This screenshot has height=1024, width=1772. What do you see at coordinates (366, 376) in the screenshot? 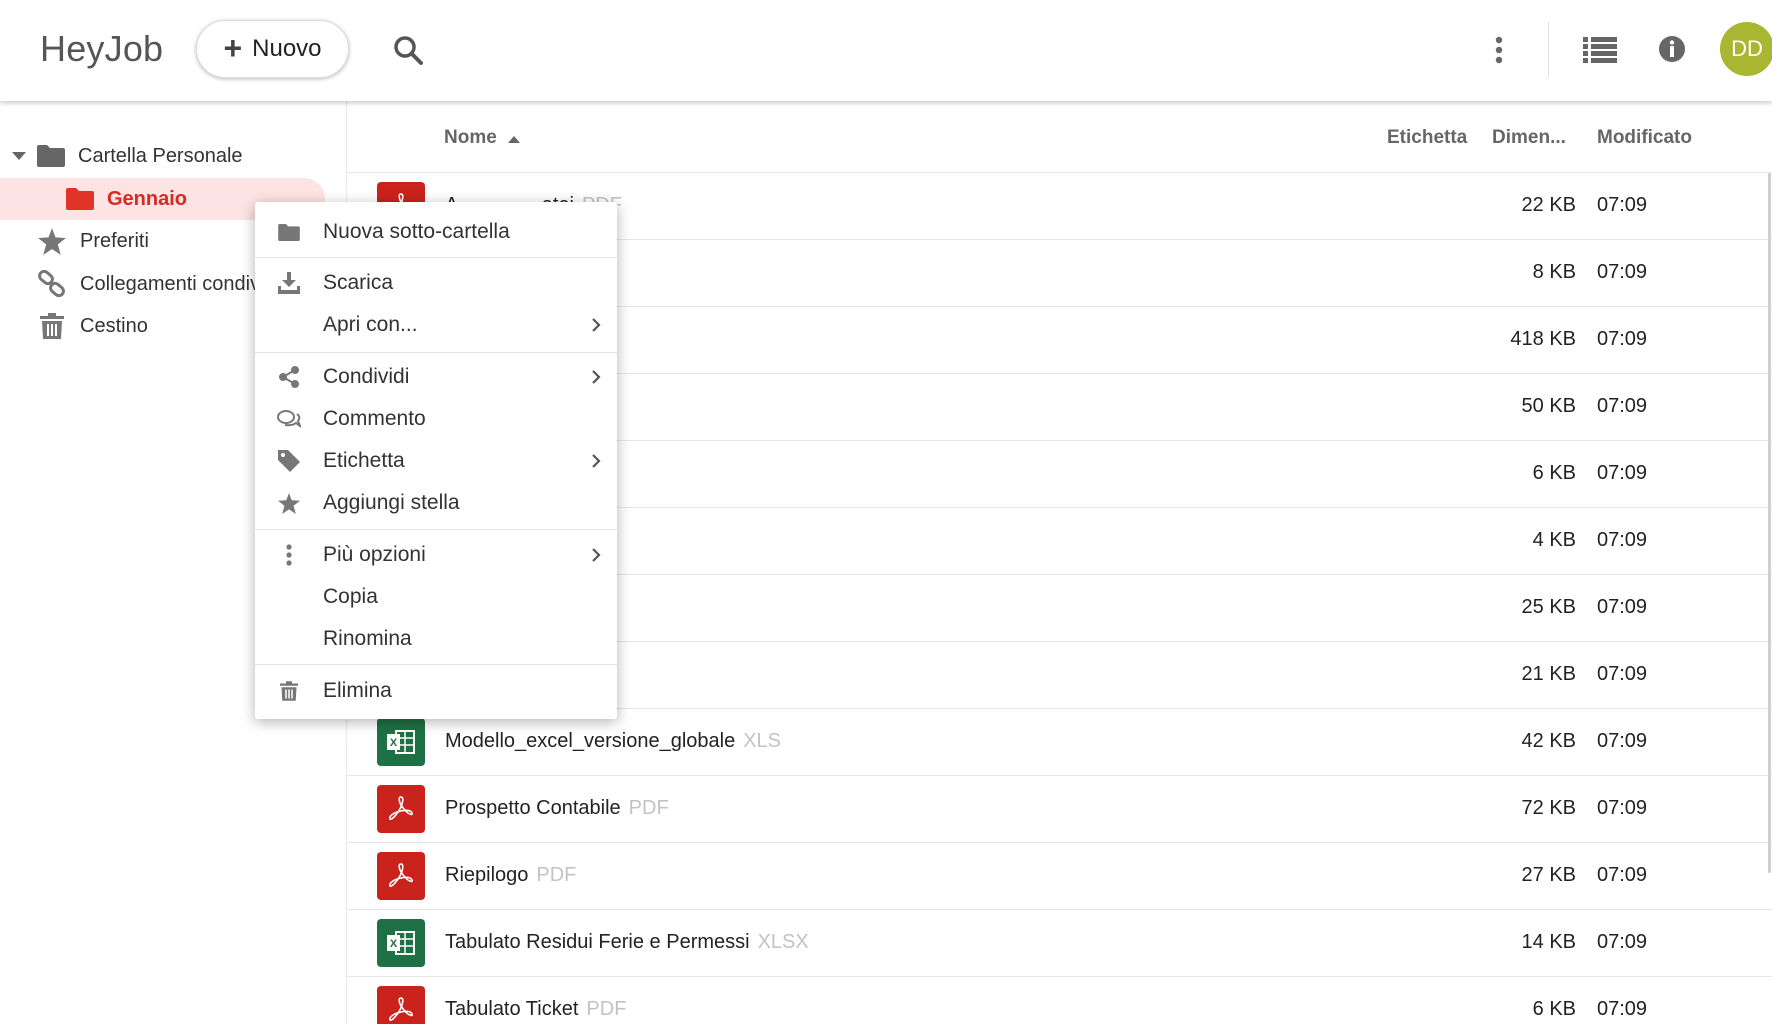
I see `menu-item-label: Condividi` at bounding box center [366, 376].